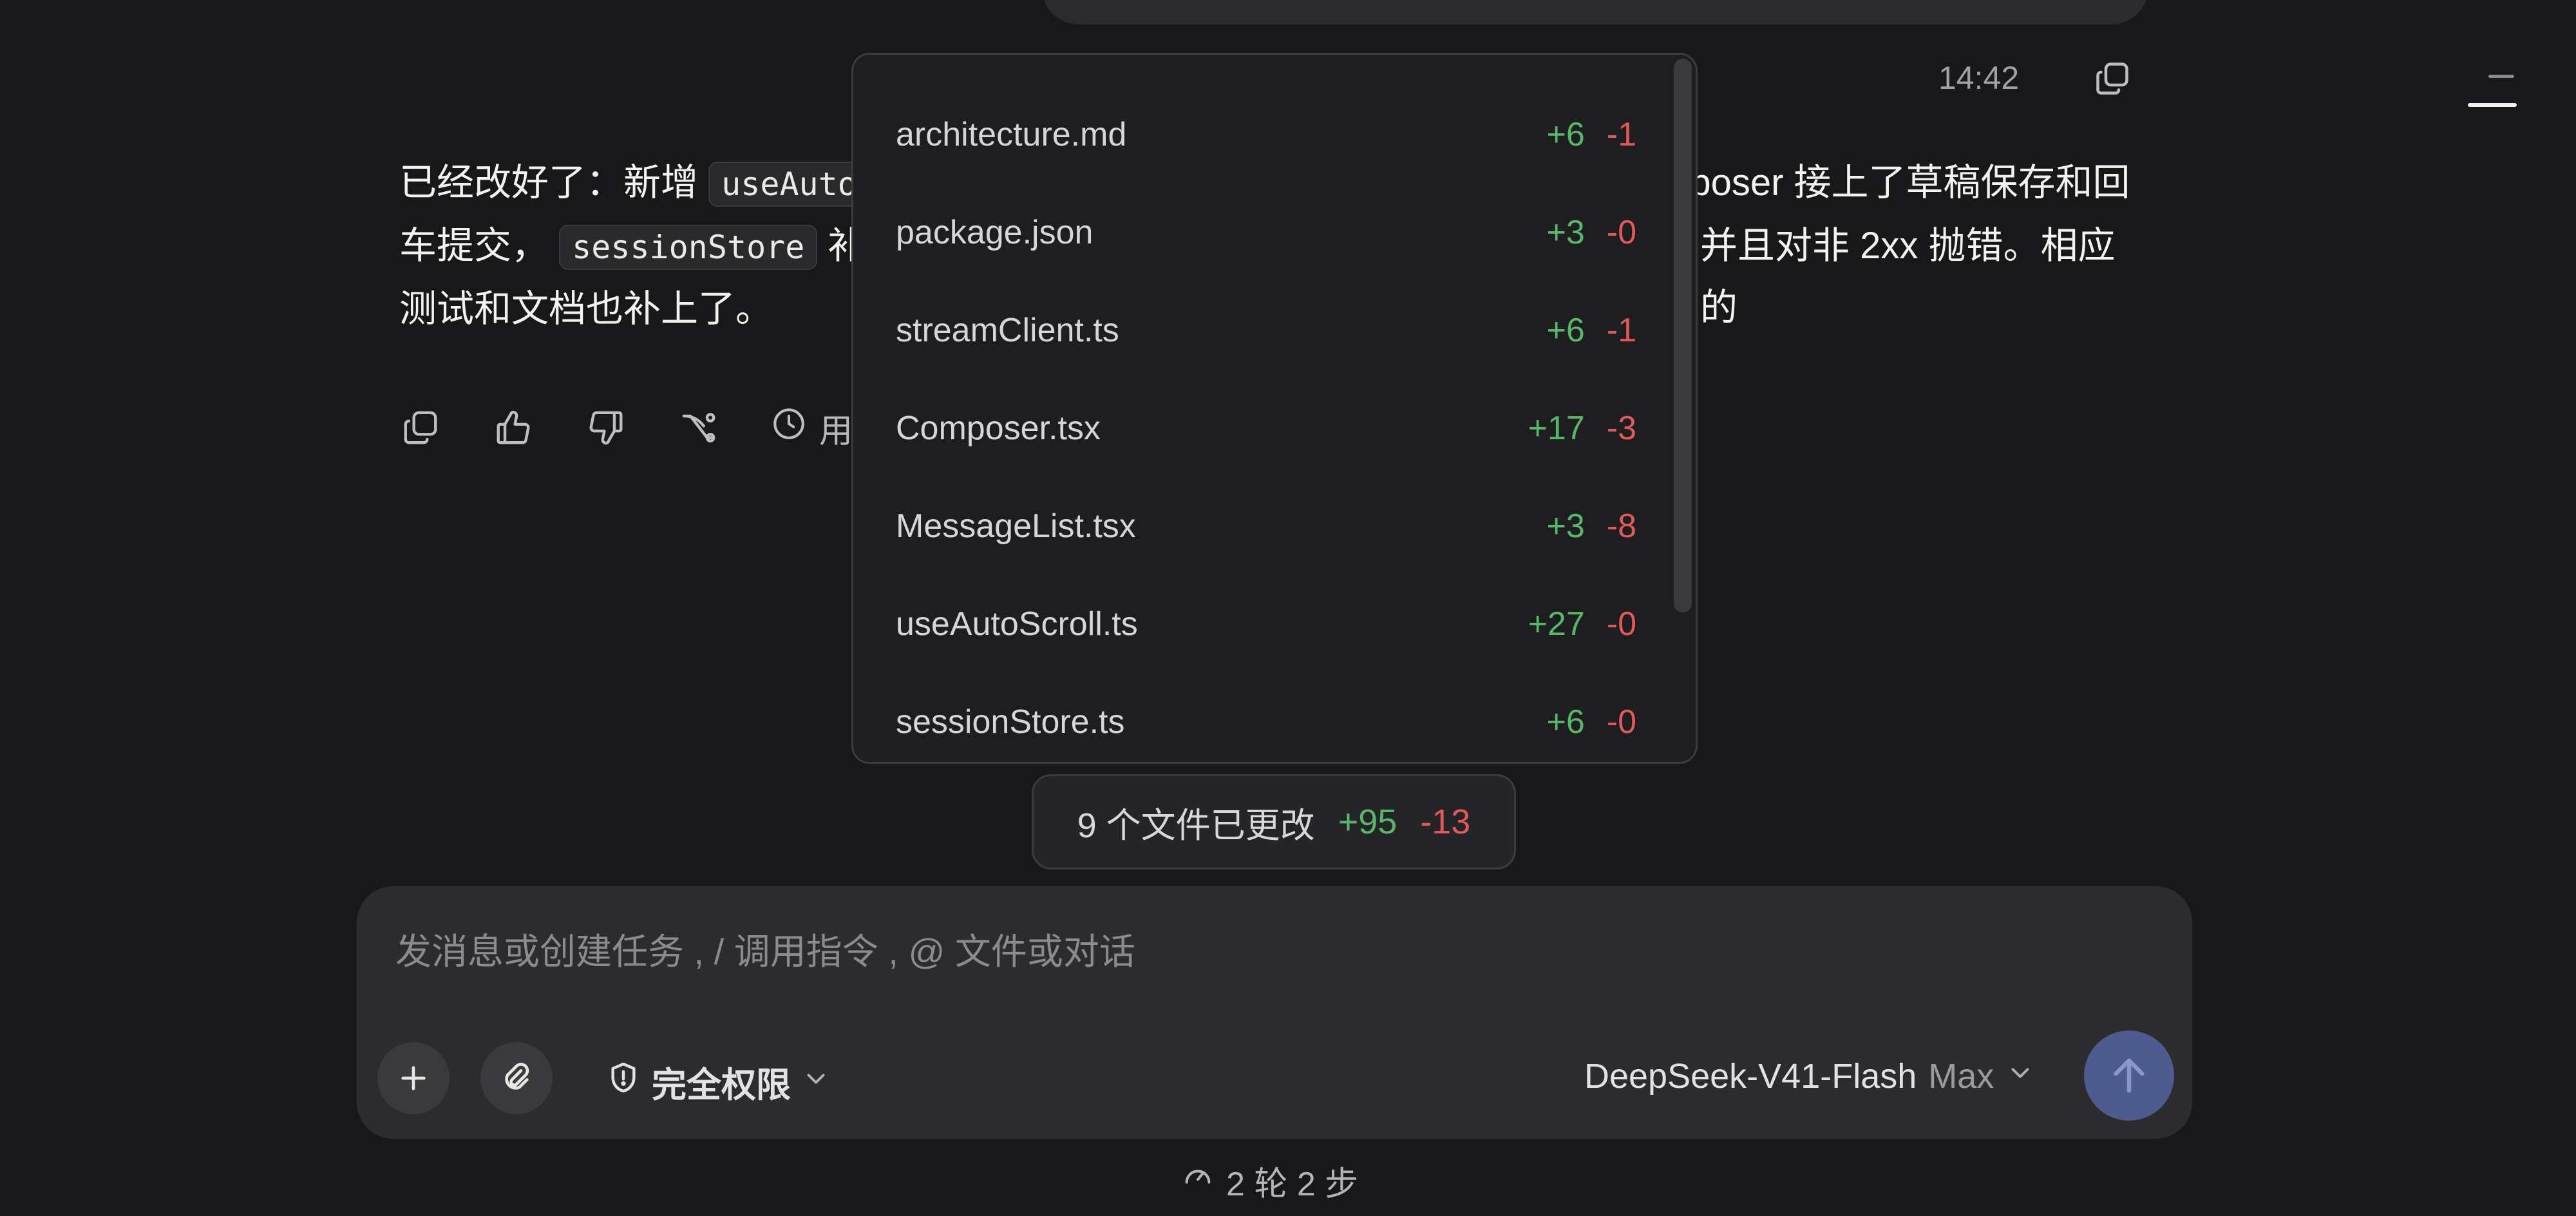 This screenshot has height=1216, width=2576. I want to click on message-timestamp: 14:42, so click(1979, 78).